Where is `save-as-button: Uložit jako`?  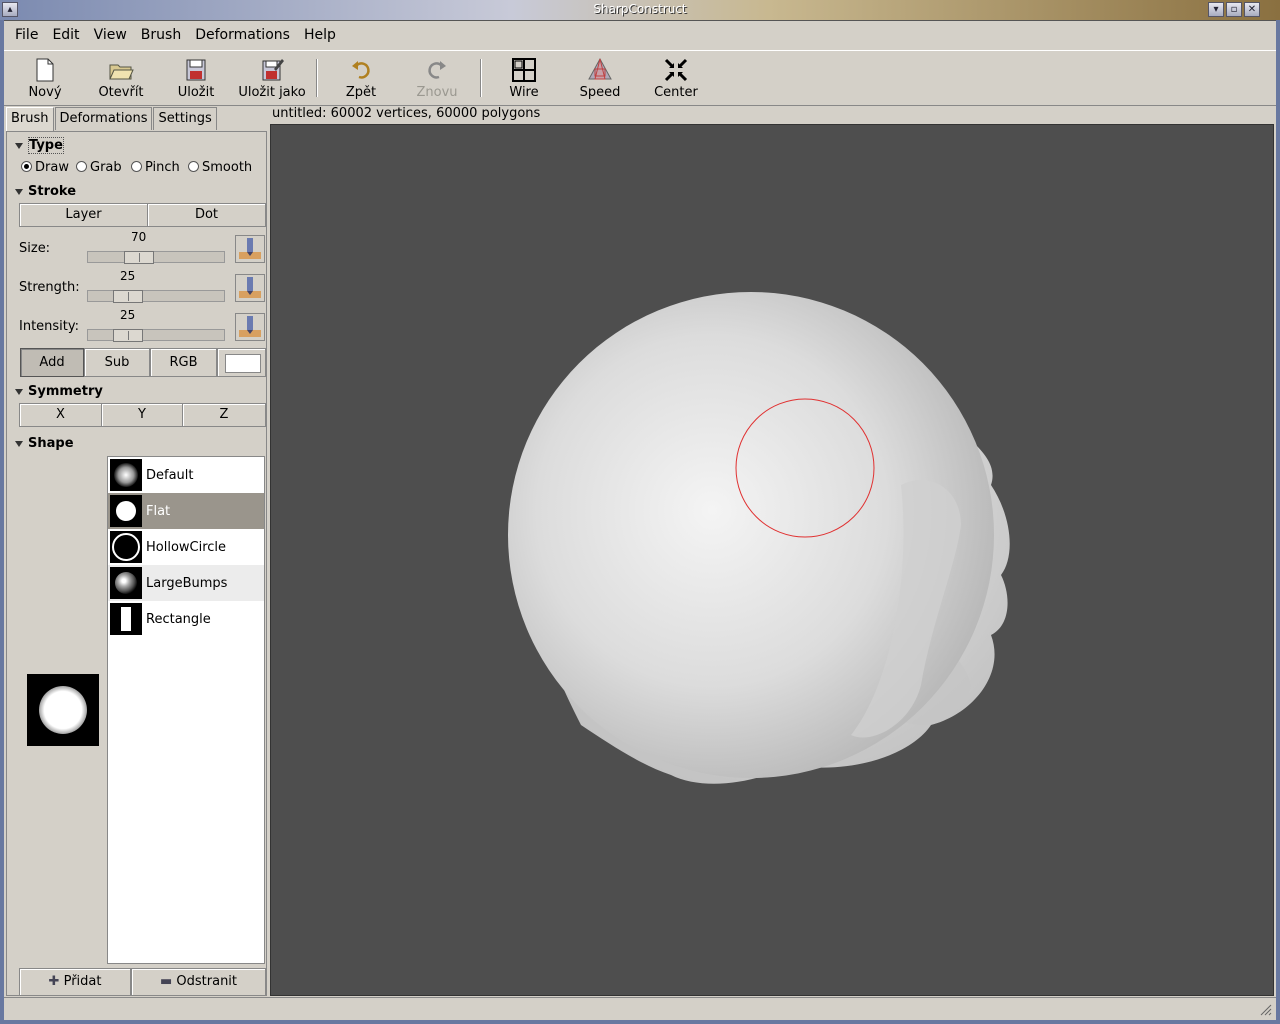
save-as-button: Uložit jako is located at coordinates (272, 78).